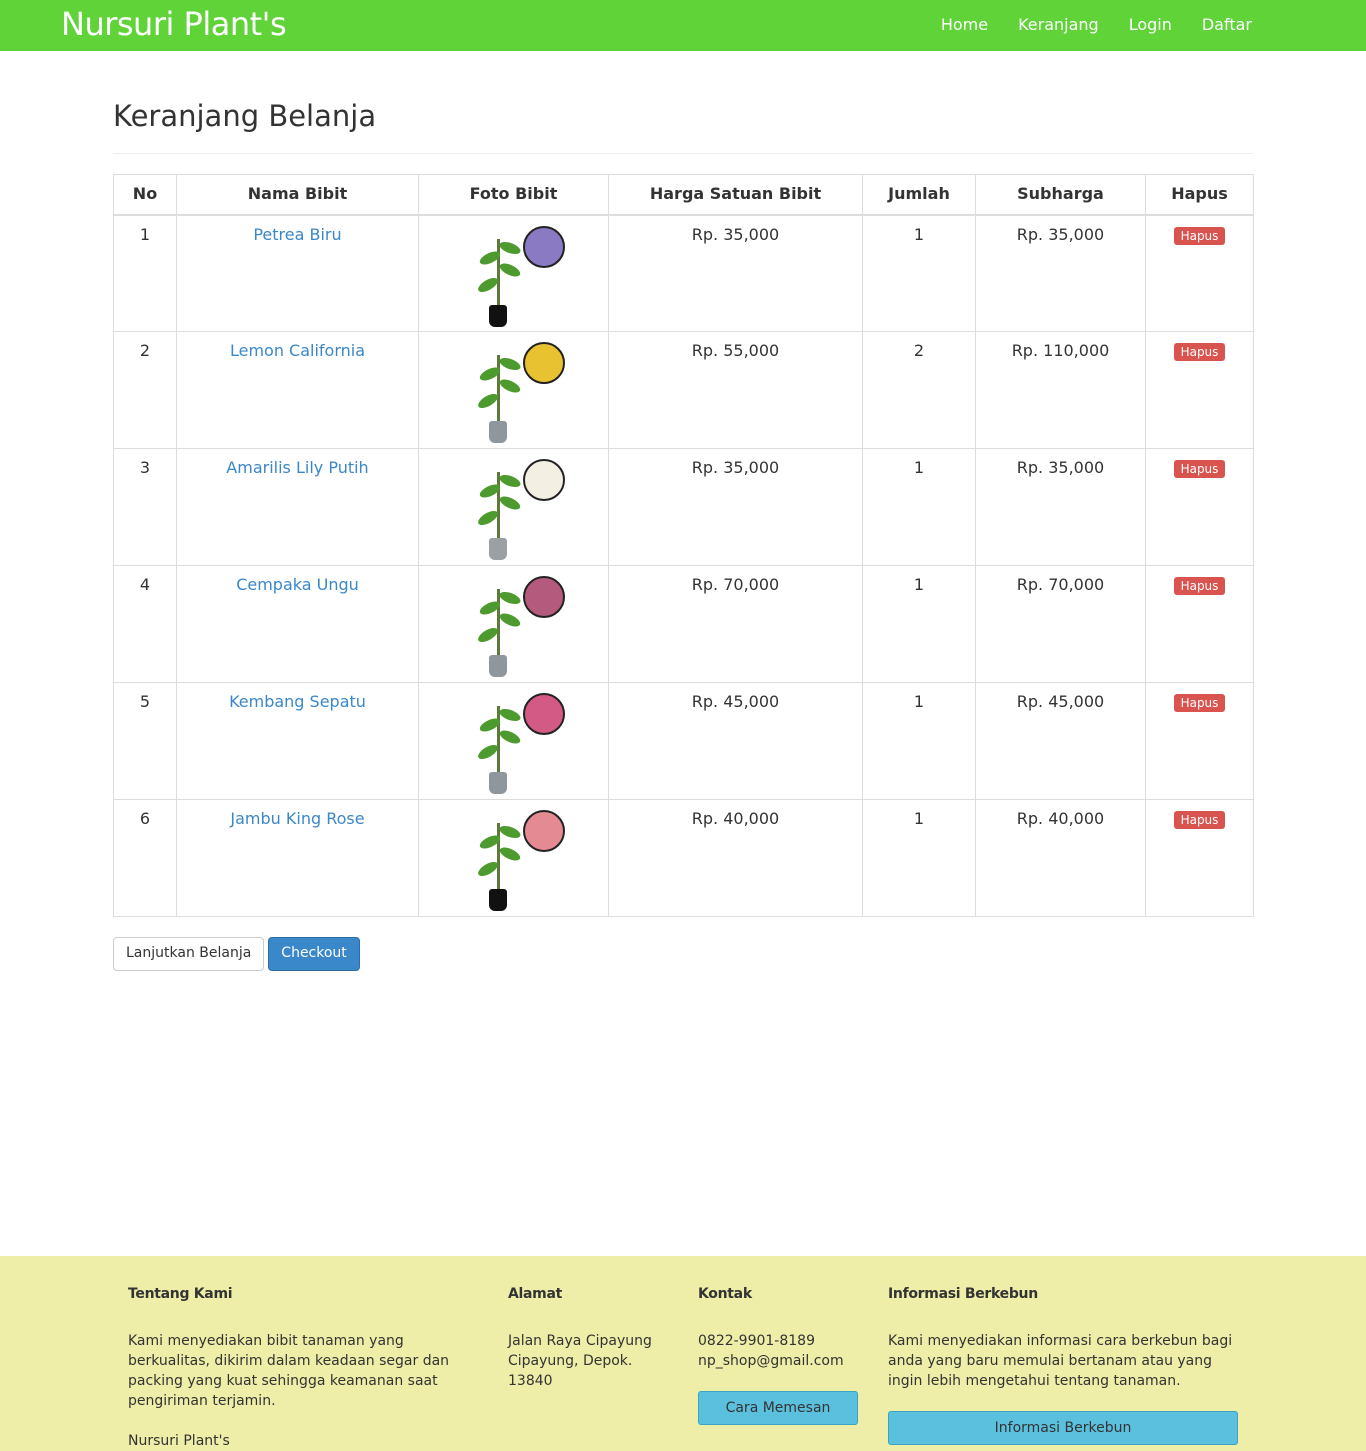  What do you see at coordinates (297, 273) in the screenshot?
I see `cell-name: Petrea Biru` at bounding box center [297, 273].